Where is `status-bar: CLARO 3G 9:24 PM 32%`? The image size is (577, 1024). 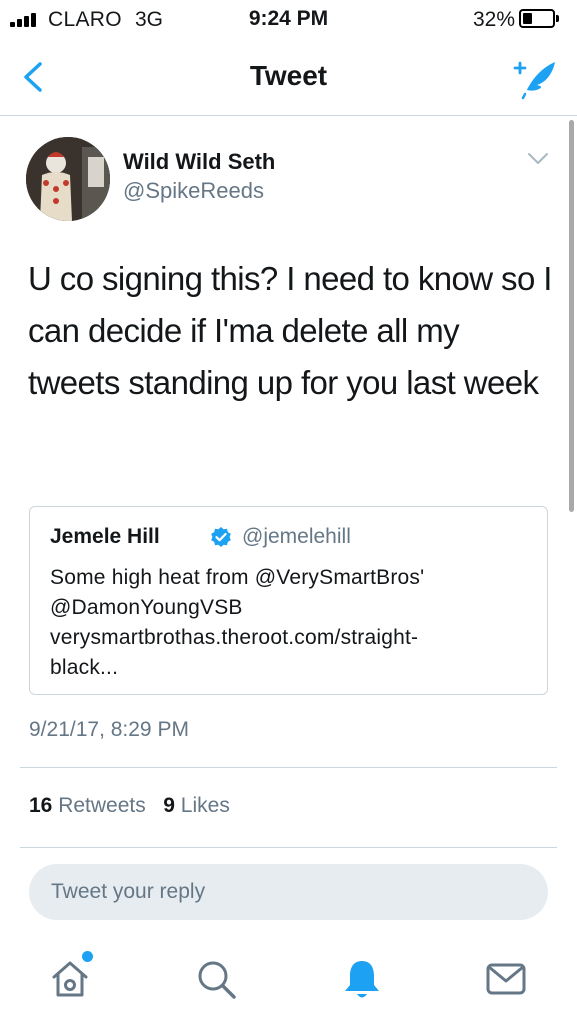 status-bar: CLARO 3G 9:24 PM 32% is located at coordinates (288, 19).